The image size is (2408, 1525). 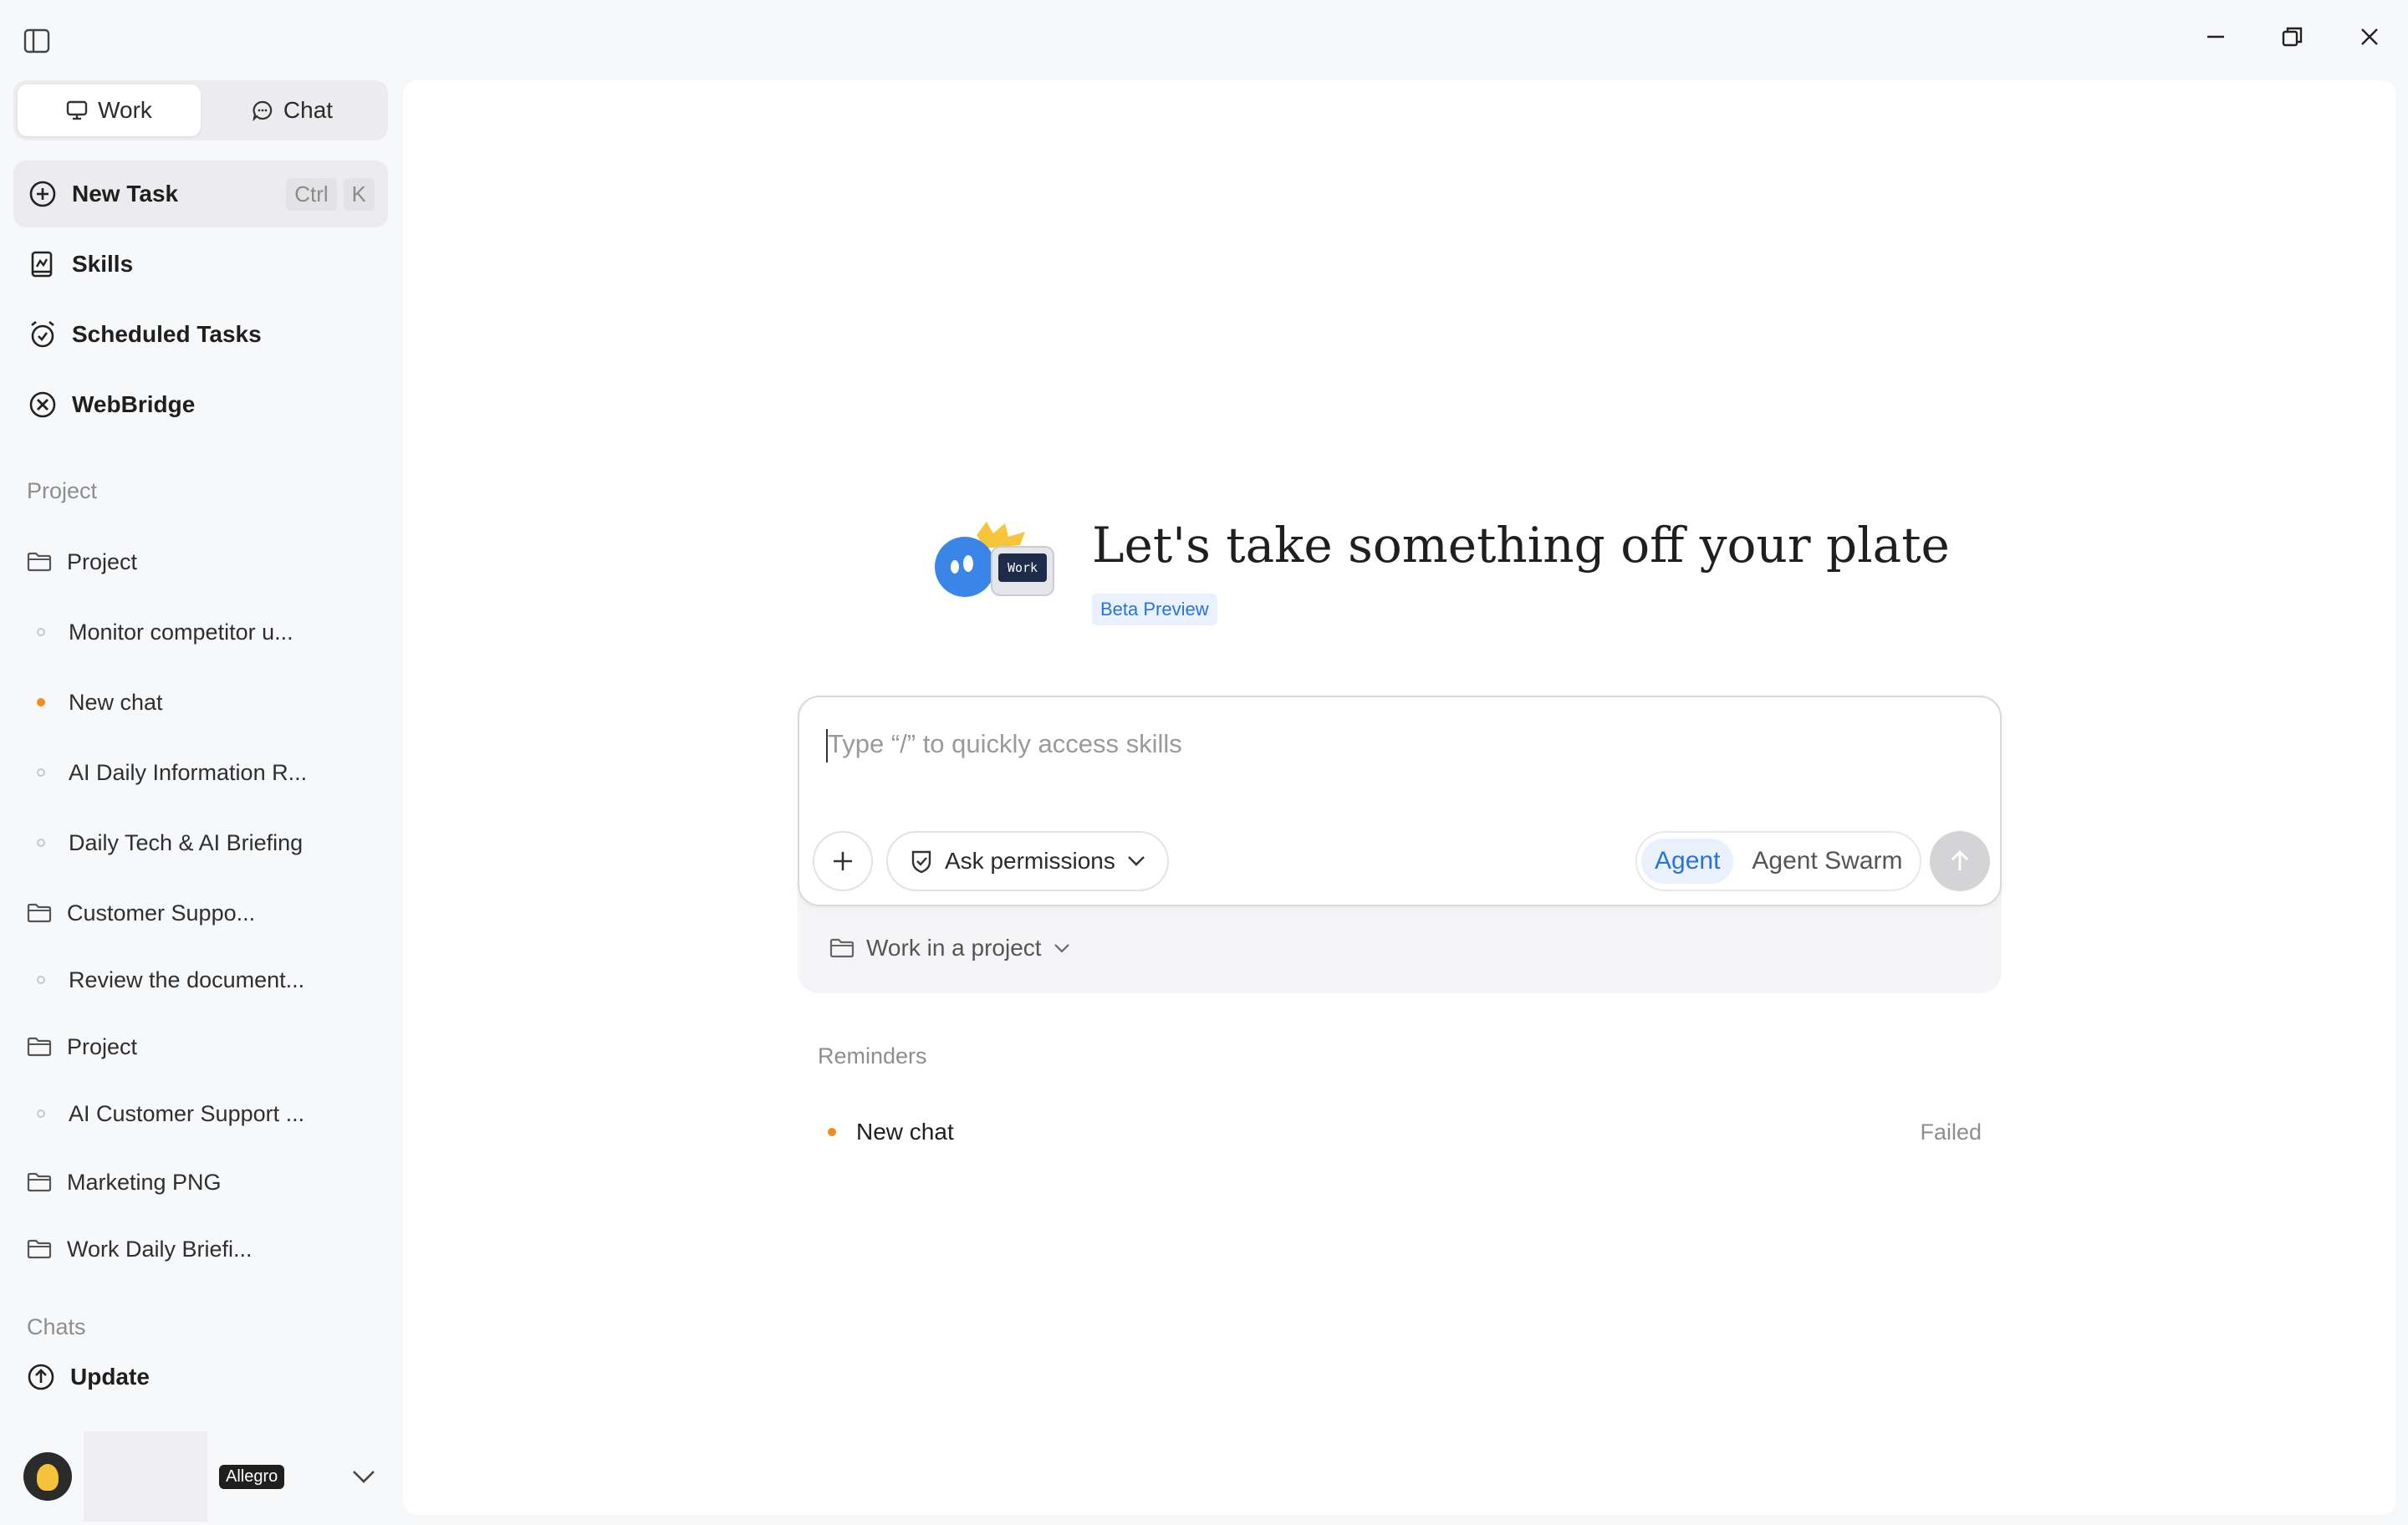 I want to click on tab-work: Work, so click(x=110, y=110).